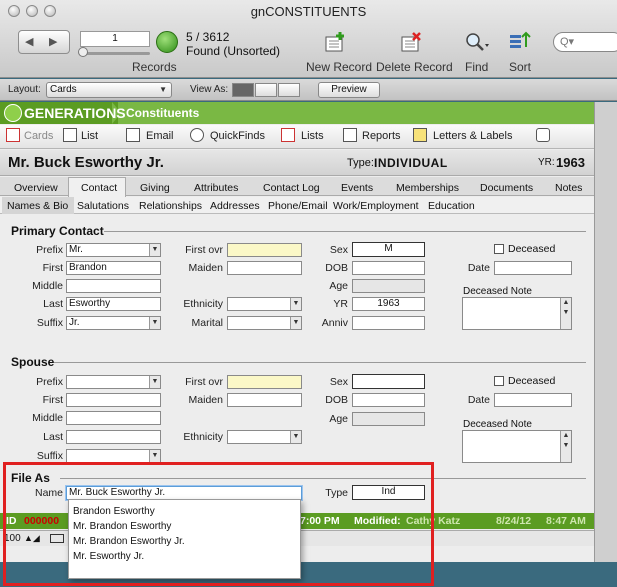 The width and height of the screenshot is (617, 587). I want to click on spouse-first-field, so click(113, 400).